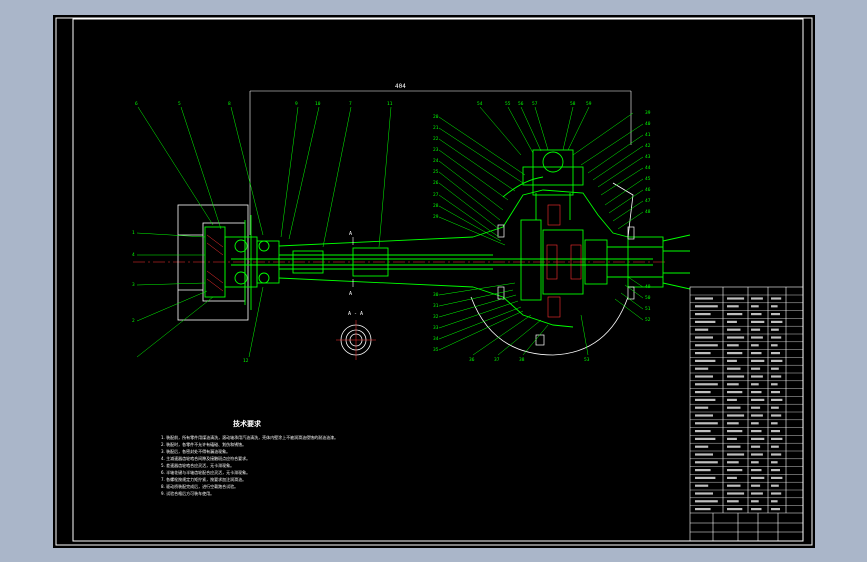 This screenshot has height=562, width=867. What do you see at coordinates (648, 157) in the screenshot?
I see `callout-43: 43` at bounding box center [648, 157].